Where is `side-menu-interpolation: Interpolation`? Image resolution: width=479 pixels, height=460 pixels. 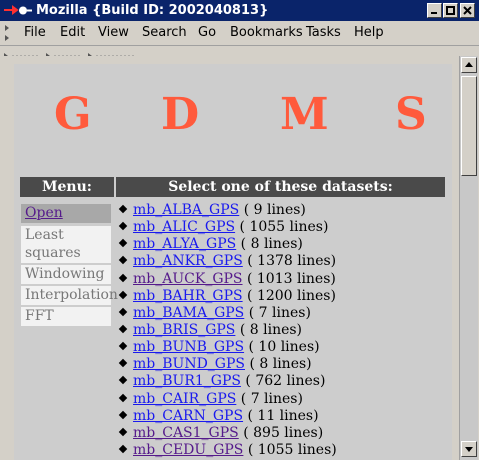
side-menu-interpolation: Interpolation is located at coordinates (69, 295).